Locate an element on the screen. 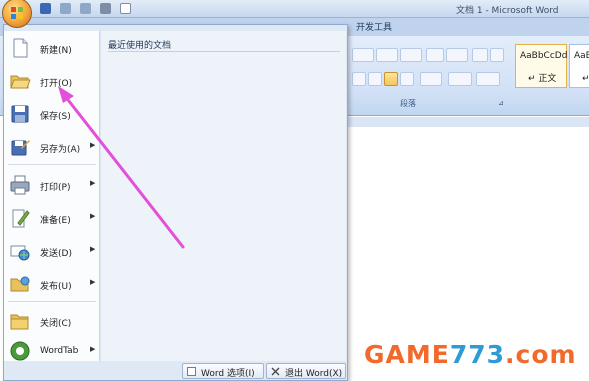 Image resolution: width=589 pixels, height=381 pixels. redo-quick-icon is located at coordinates (85, 8).